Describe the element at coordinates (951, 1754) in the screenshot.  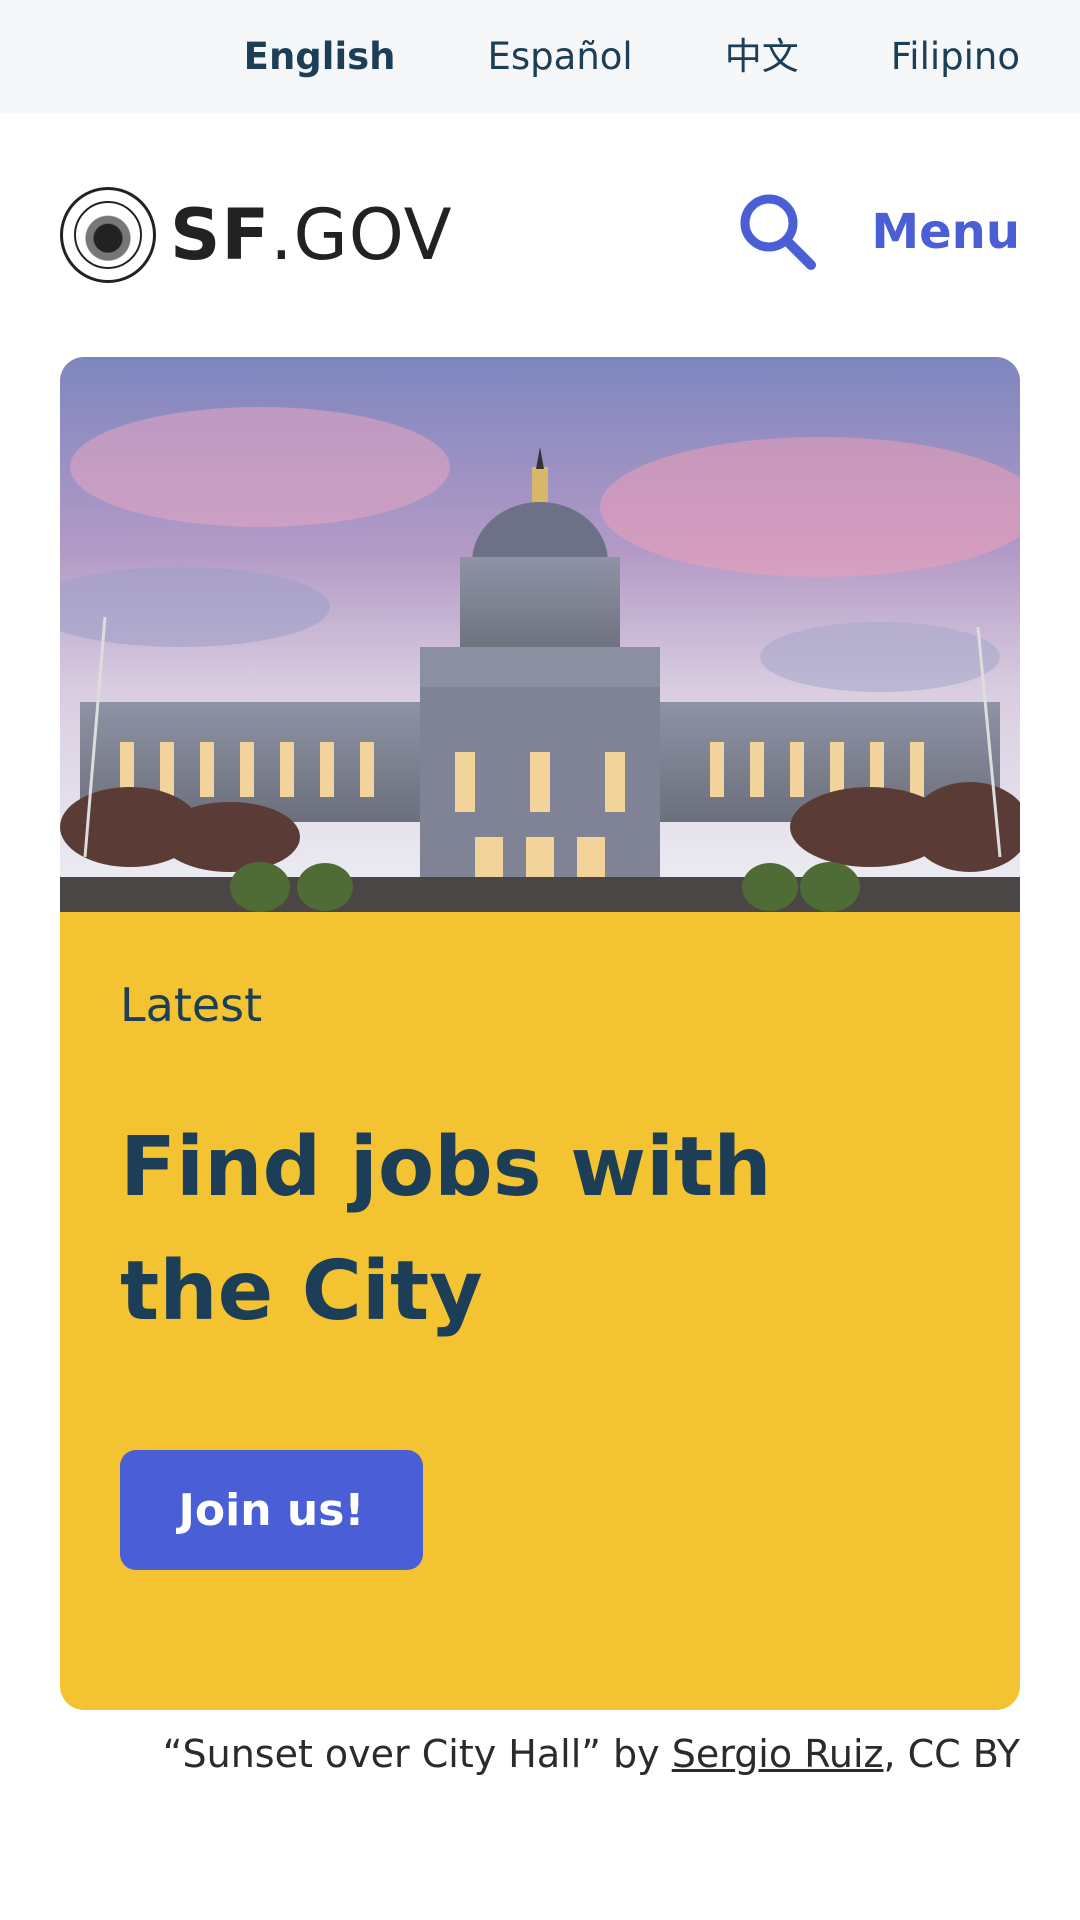
I see `credit-suffix: , CC BY` at that location.